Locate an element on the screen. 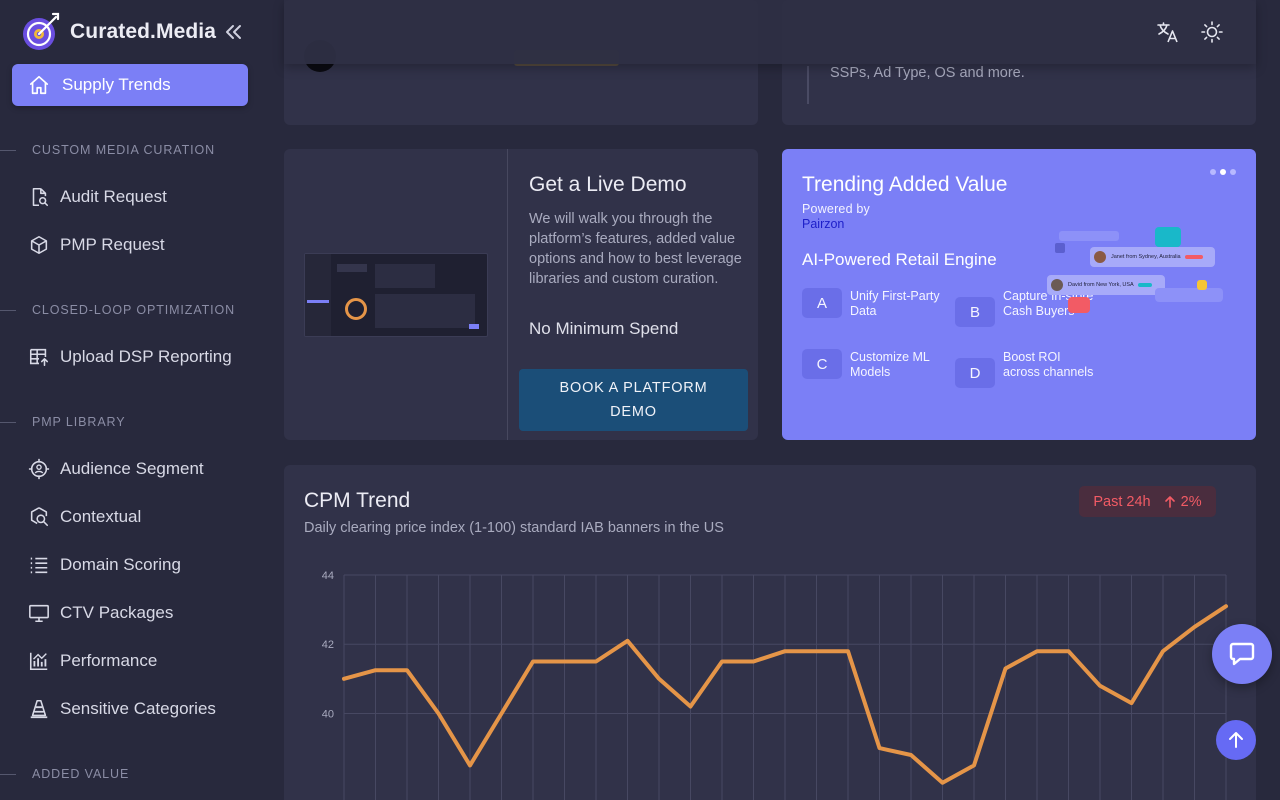 This screenshot has height=800, width=1280. nav-item-label: Sensitive Categories is located at coordinates (138, 708).